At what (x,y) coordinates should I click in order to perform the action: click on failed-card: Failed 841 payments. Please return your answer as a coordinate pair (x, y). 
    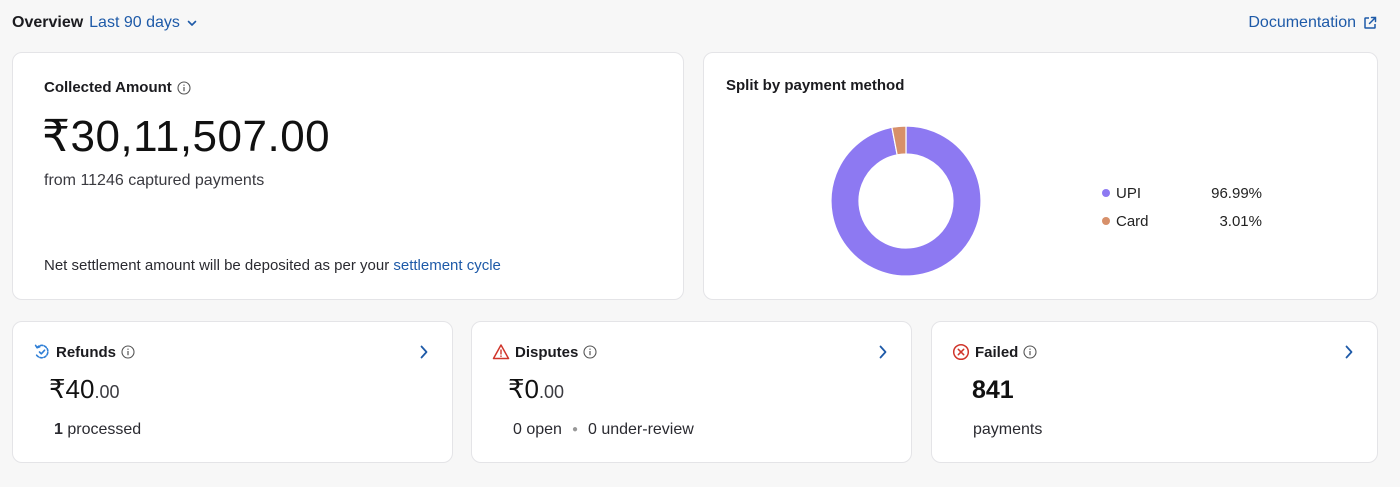
    Looking at the image, I should click on (1154, 392).